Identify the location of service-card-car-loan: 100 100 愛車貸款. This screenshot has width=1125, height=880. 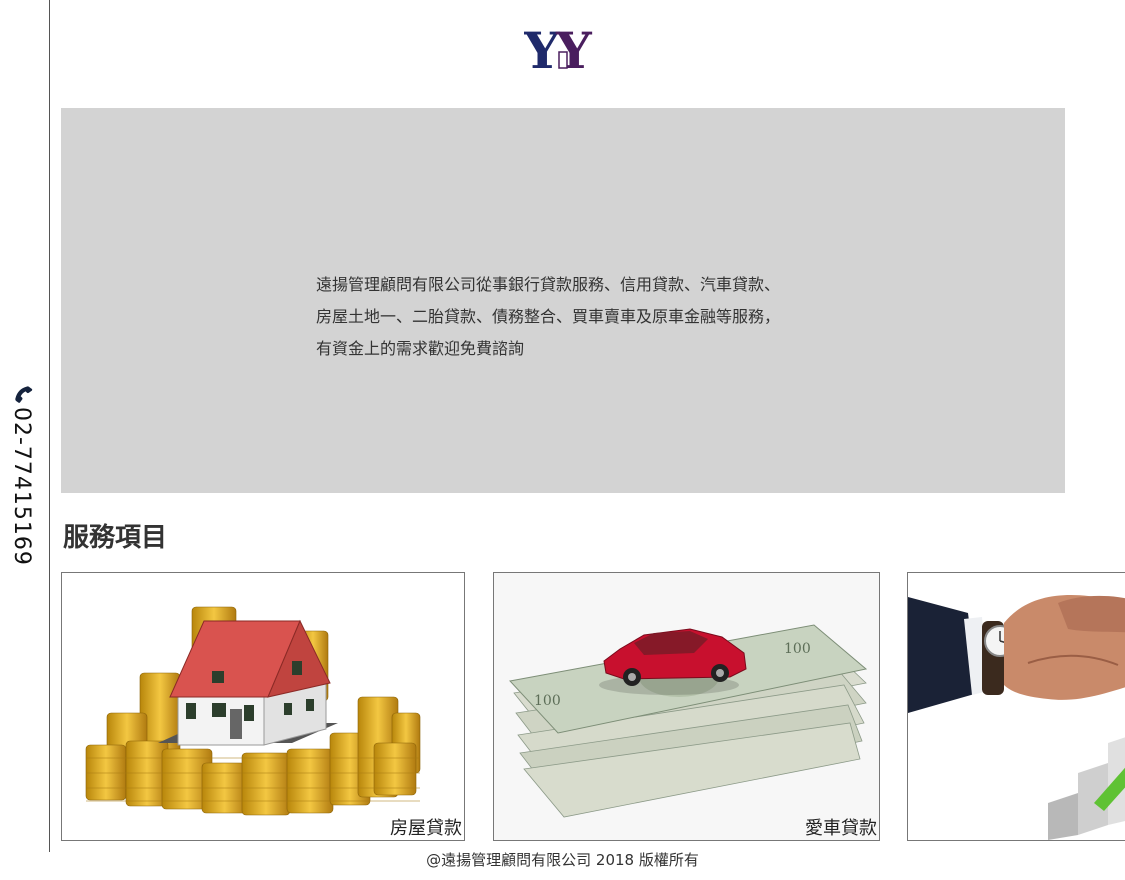
(686, 706).